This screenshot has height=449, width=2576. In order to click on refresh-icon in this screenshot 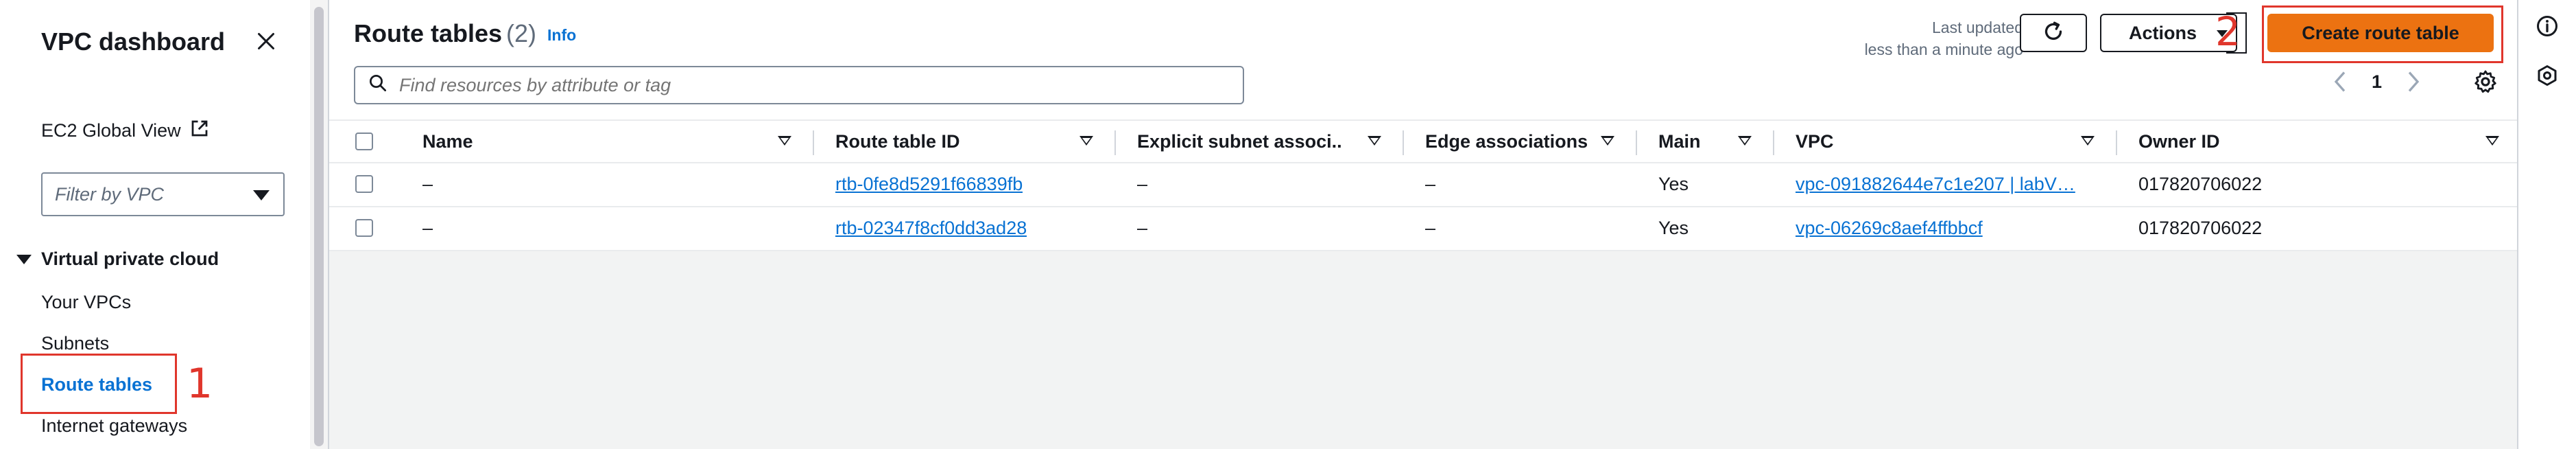, I will do `click(2053, 33)`.